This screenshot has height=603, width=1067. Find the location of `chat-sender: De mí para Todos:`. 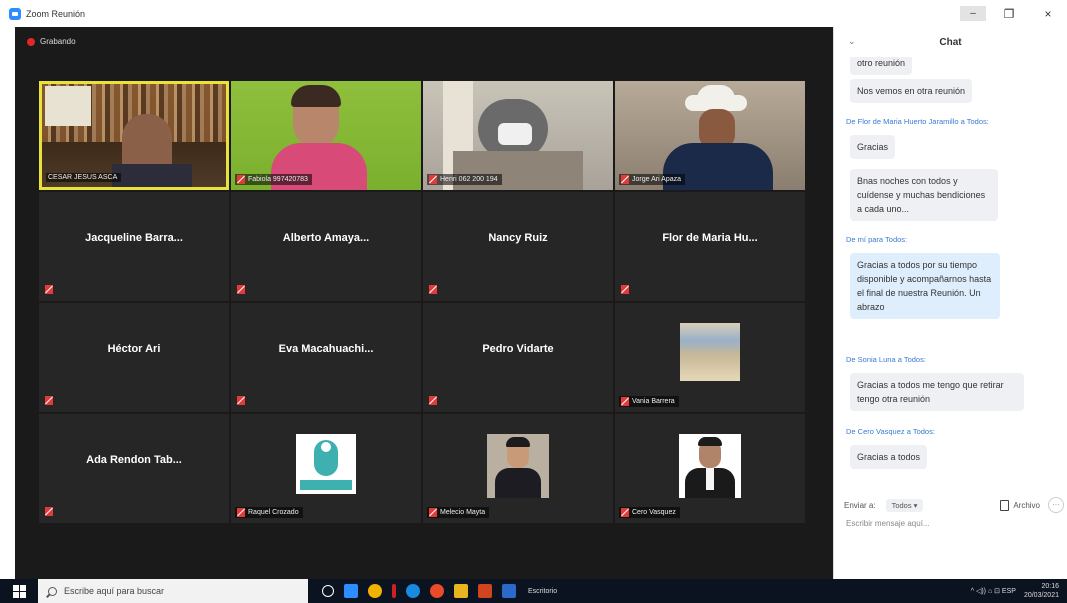

chat-sender: De mí para Todos: is located at coordinates (877, 239).